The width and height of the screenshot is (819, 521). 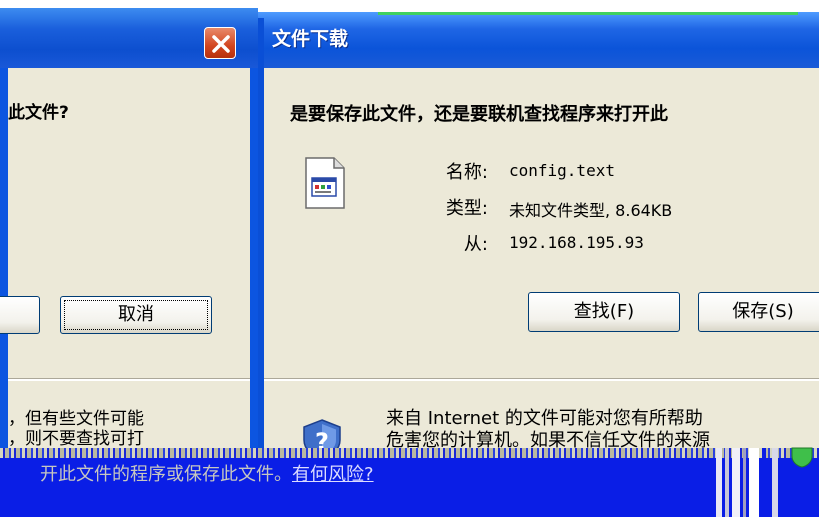 I want to click on file-name-value: config.text, so click(x=562, y=170).